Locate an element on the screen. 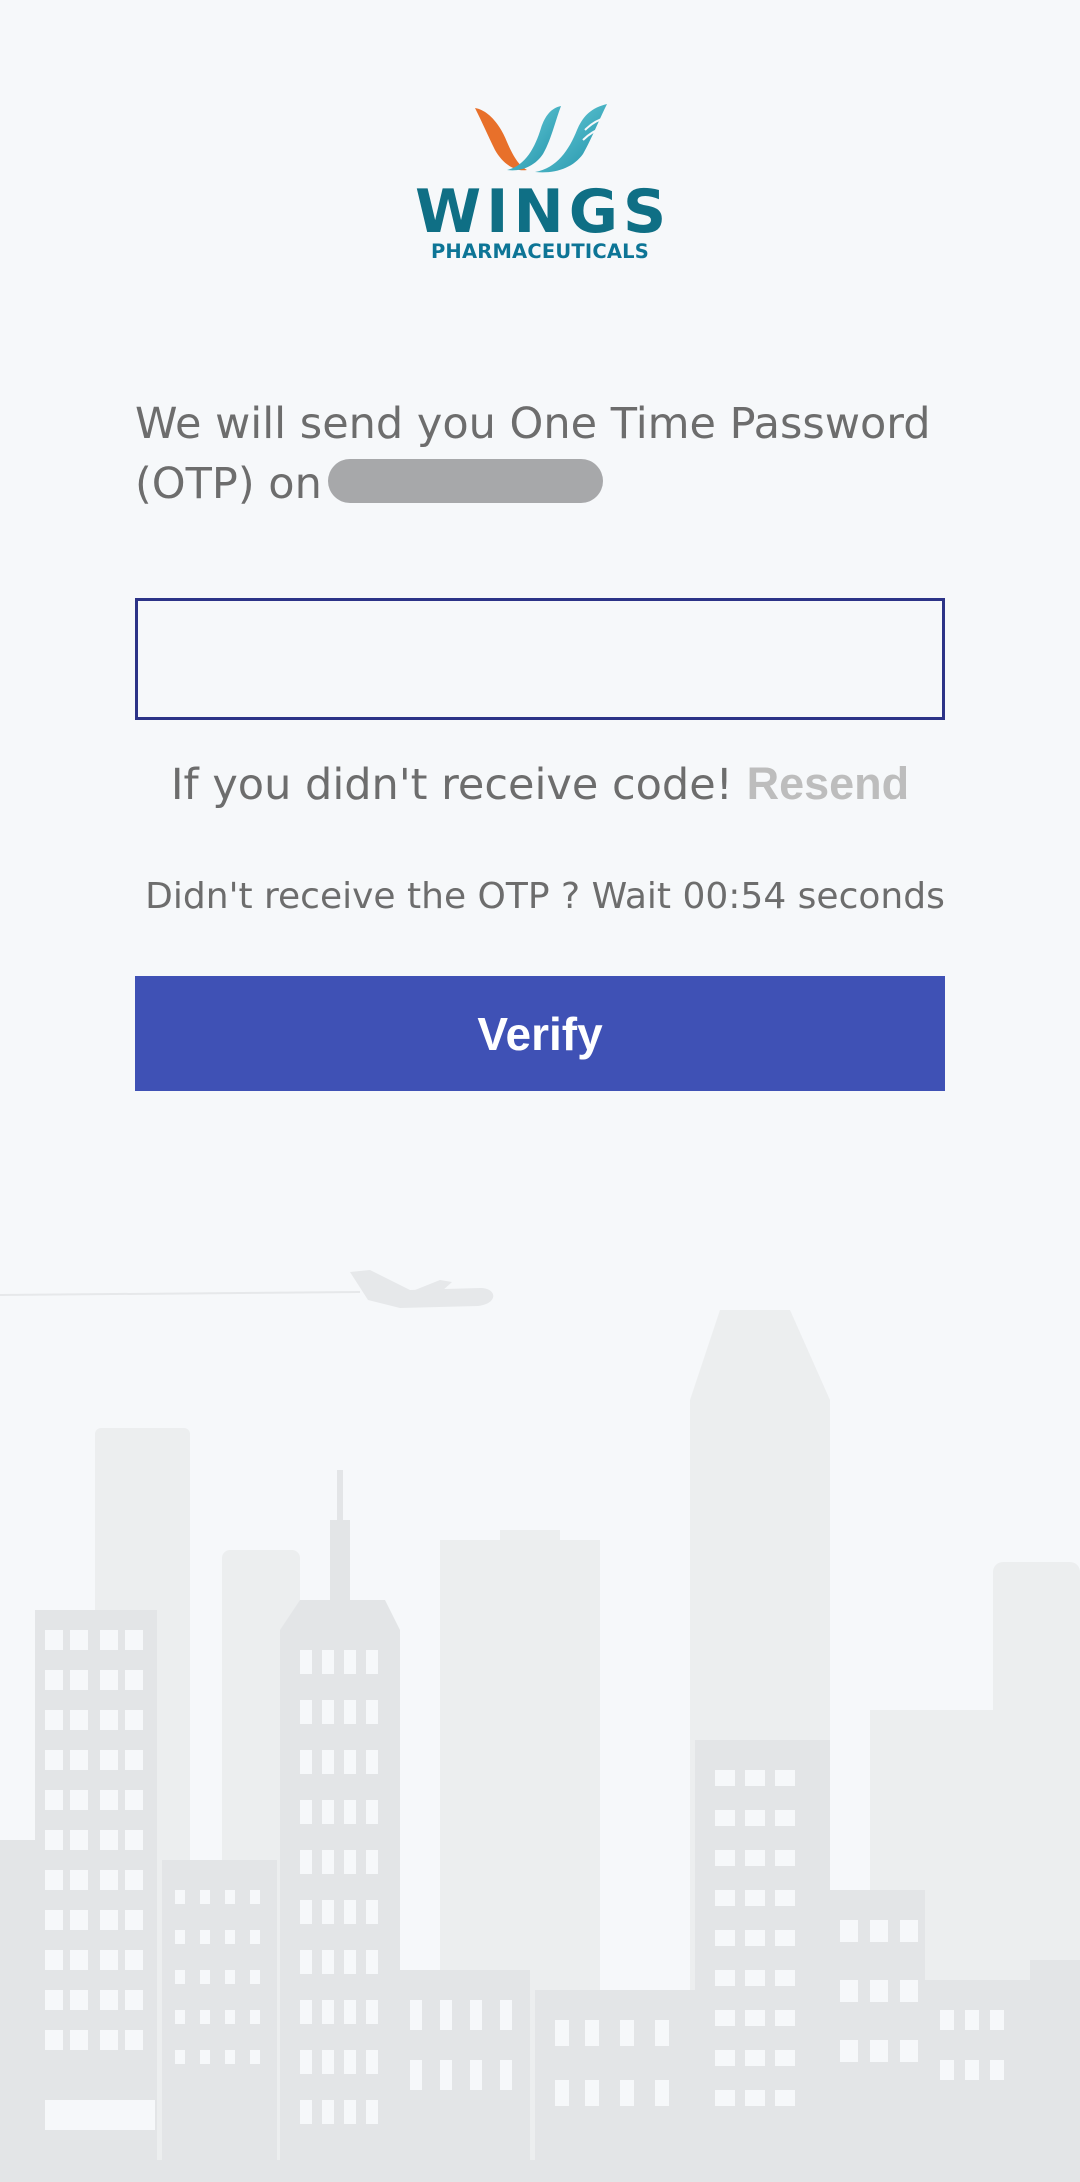  logo-wordmark: WINGS is located at coordinates (543, 212).